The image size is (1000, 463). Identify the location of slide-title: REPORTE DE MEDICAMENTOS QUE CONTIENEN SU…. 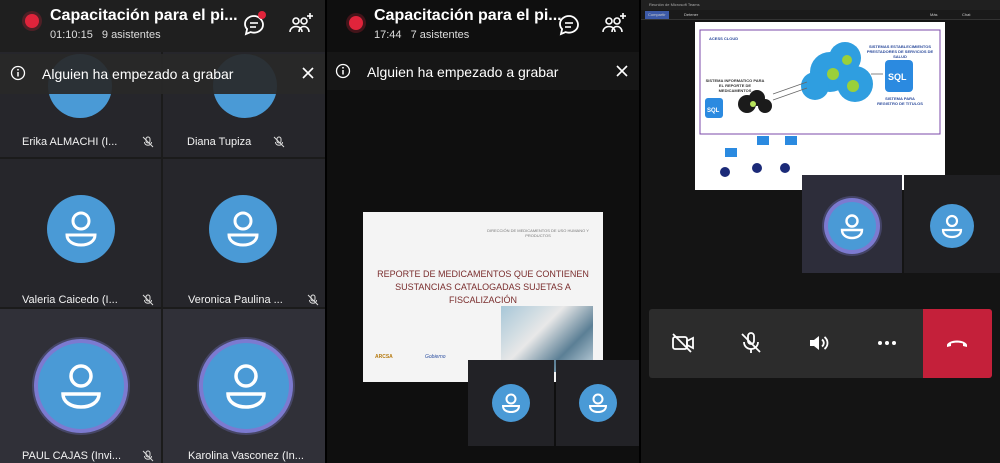
(483, 287).